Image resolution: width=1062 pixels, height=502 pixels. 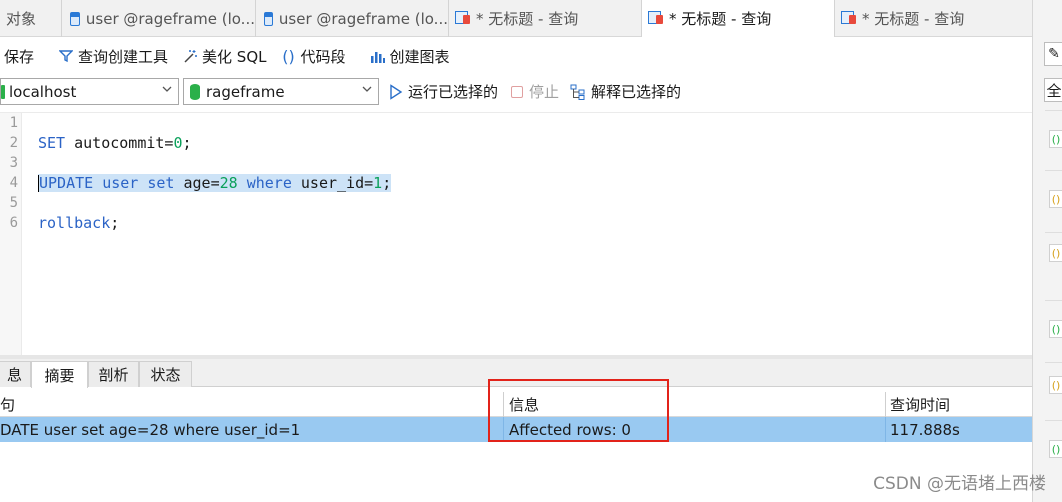 I want to click on code-line-6: rollback;, so click(x=78, y=223).